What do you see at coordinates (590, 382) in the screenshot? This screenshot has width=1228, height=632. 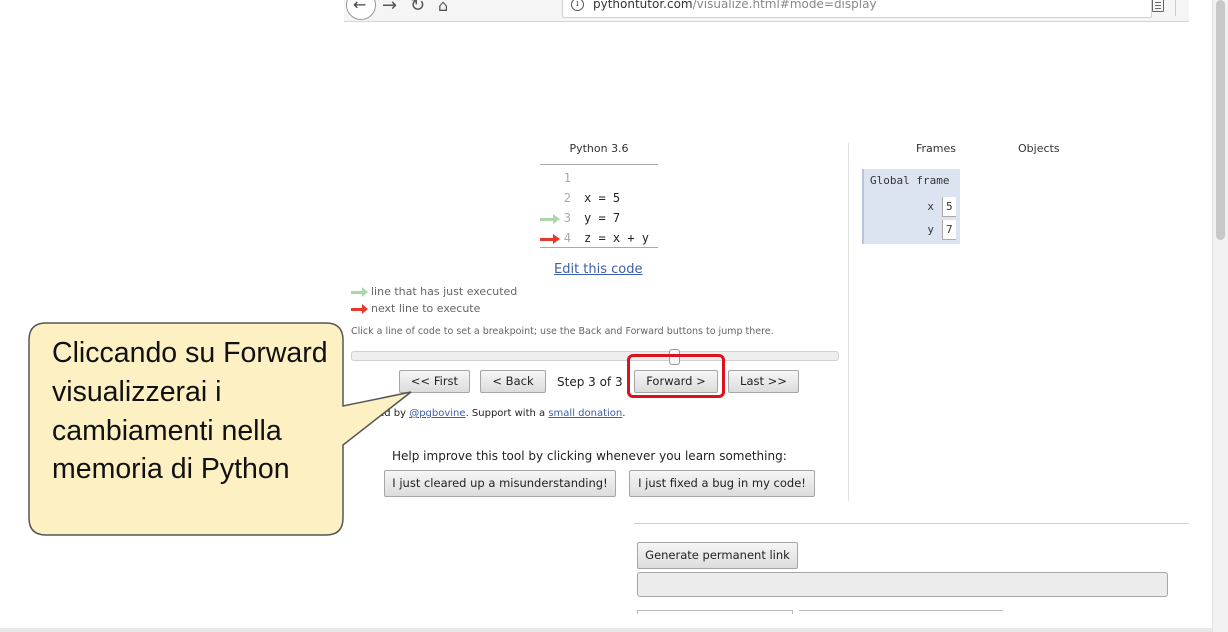 I see `step-counter: Step 3 of 3` at bounding box center [590, 382].